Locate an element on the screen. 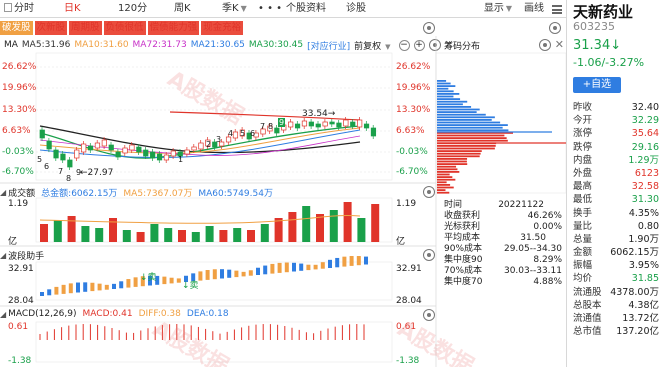 The height and width of the screenshot is (367, 660). quote-row: 总市值 137.20亿 is located at coordinates (616, 331).